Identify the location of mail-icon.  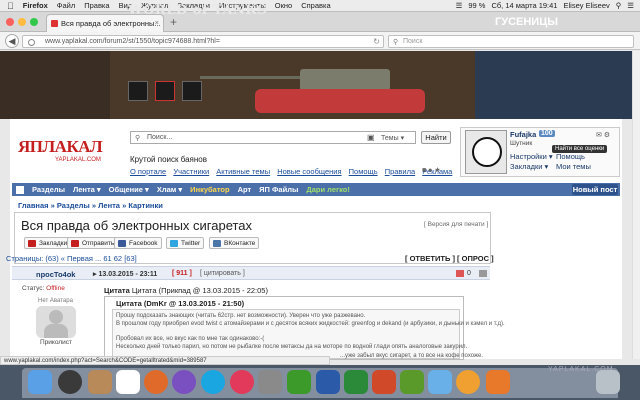
(440, 382).